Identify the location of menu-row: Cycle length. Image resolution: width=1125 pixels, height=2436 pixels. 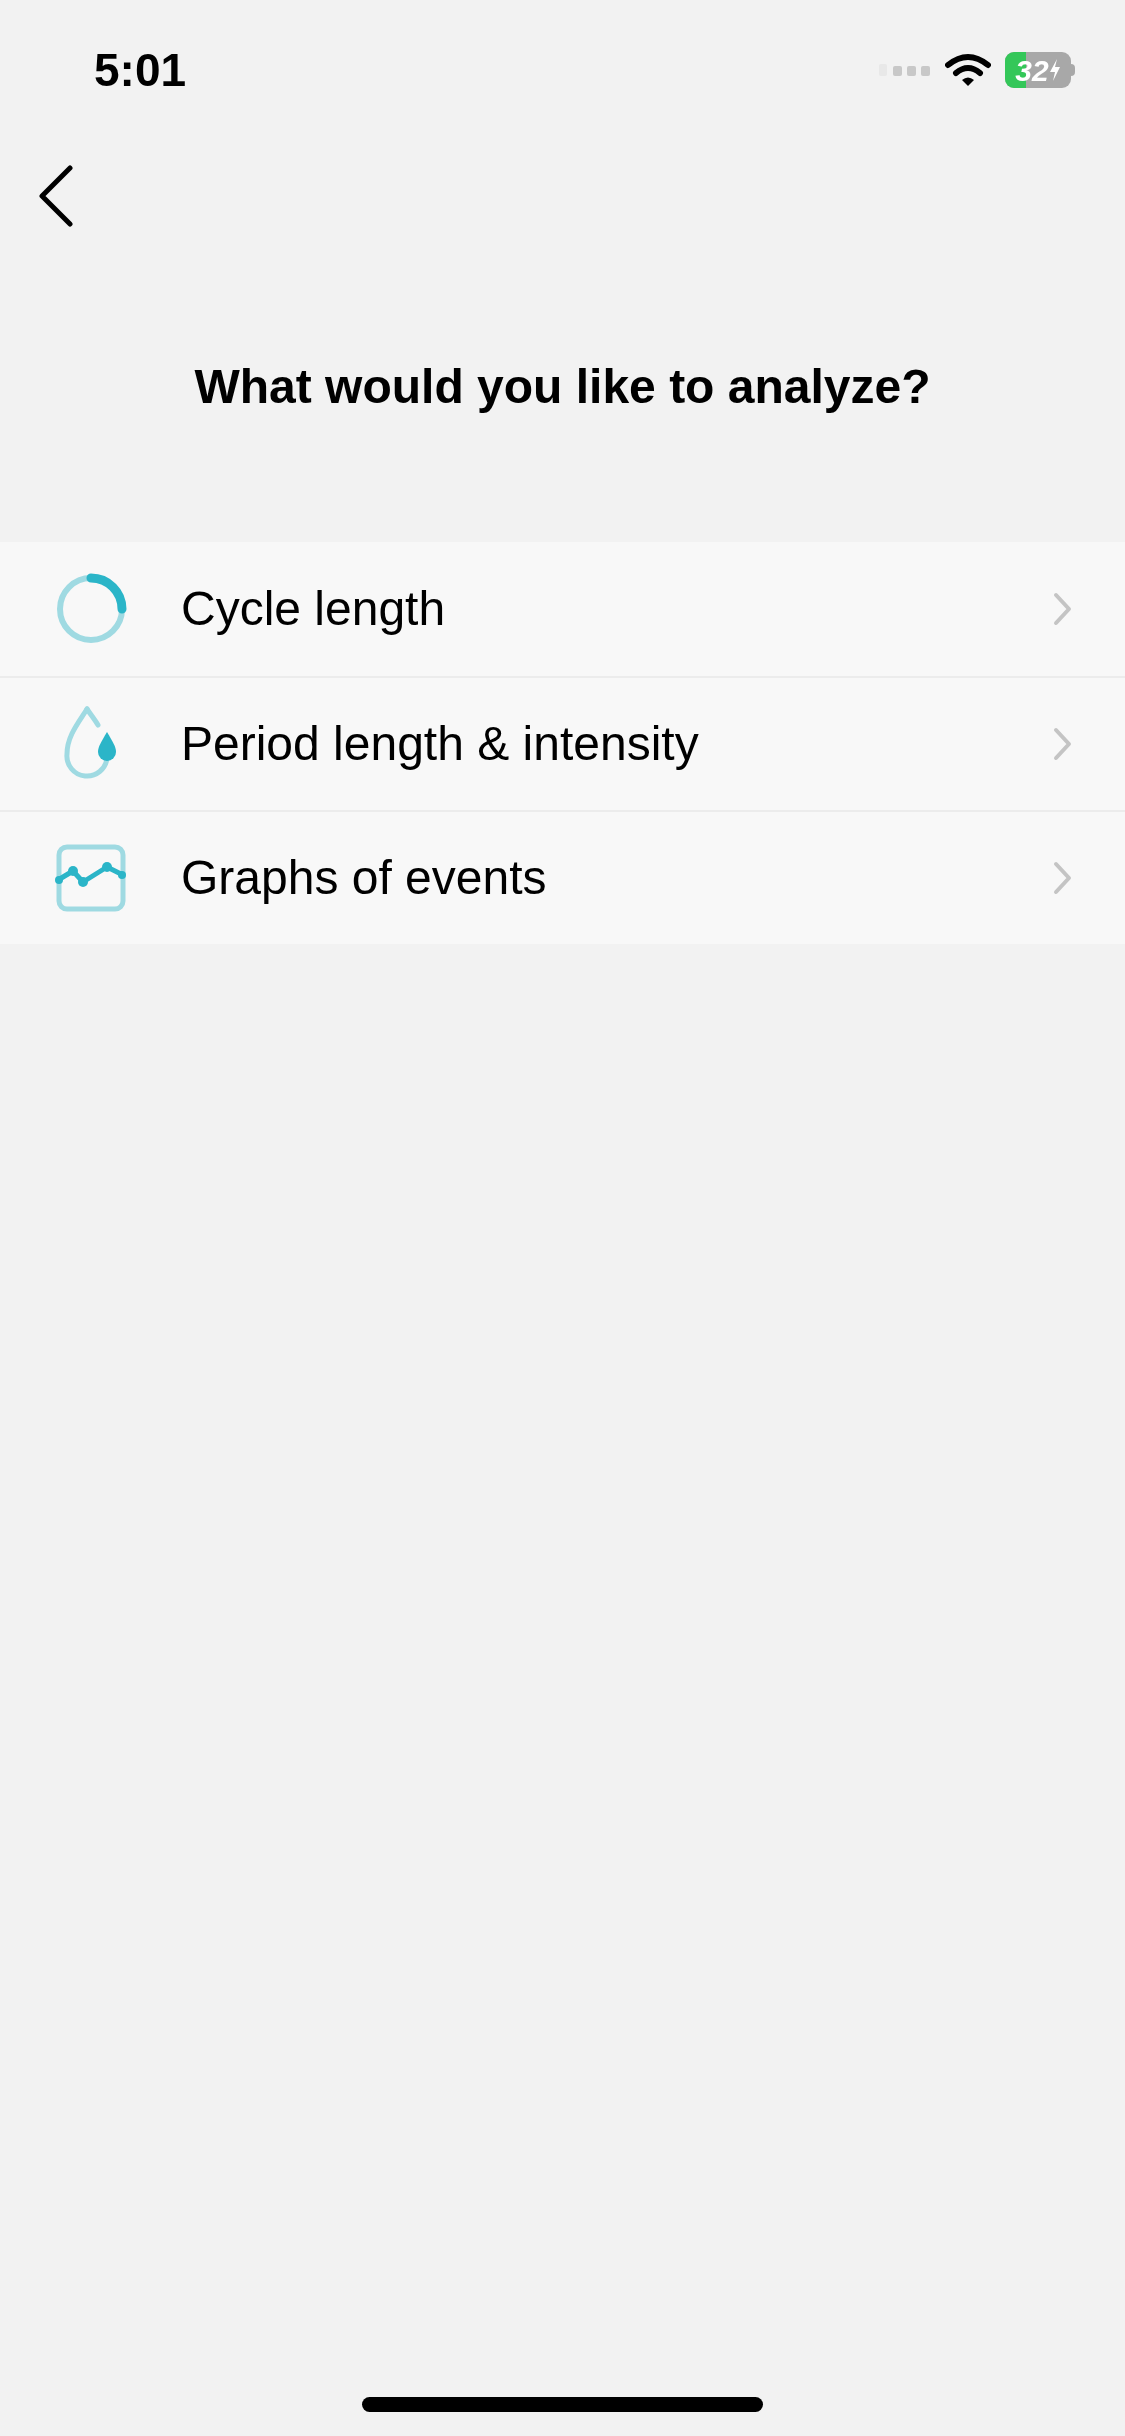
(562, 609).